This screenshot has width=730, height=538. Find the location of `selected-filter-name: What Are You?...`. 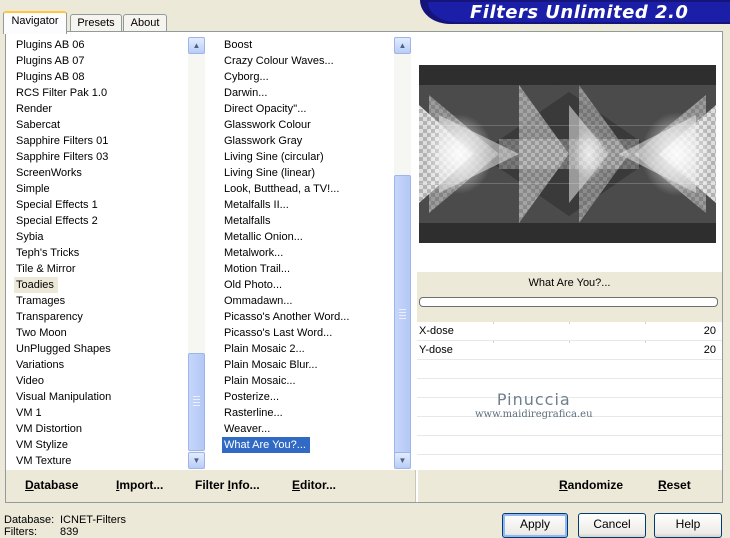

selected-filter-name: What Are You?... is located at coordinates (569, 283).